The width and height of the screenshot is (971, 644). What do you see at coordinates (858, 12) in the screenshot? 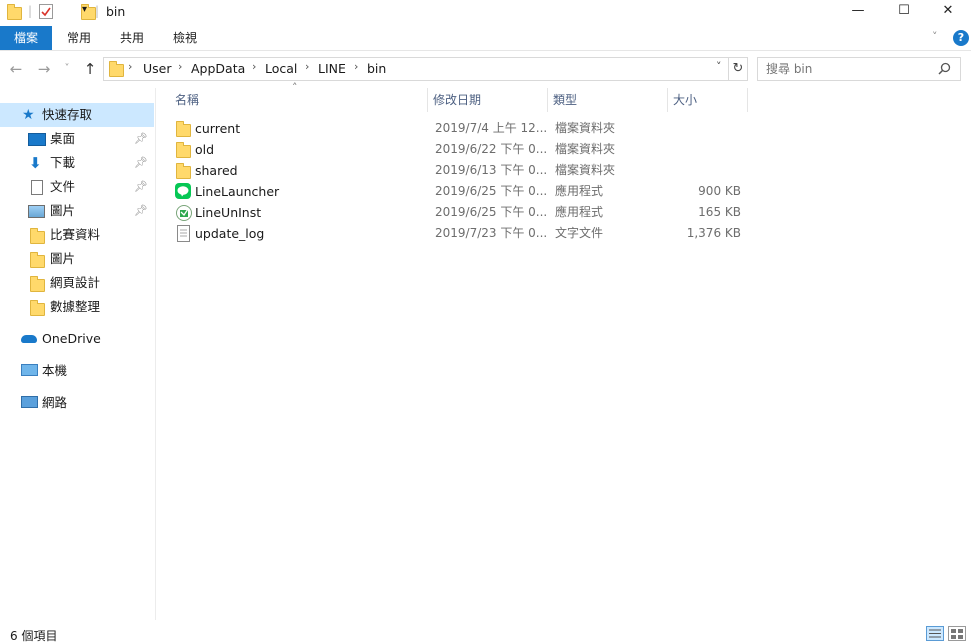
I see `minimize-button: —` at bounding box center [858, 12].